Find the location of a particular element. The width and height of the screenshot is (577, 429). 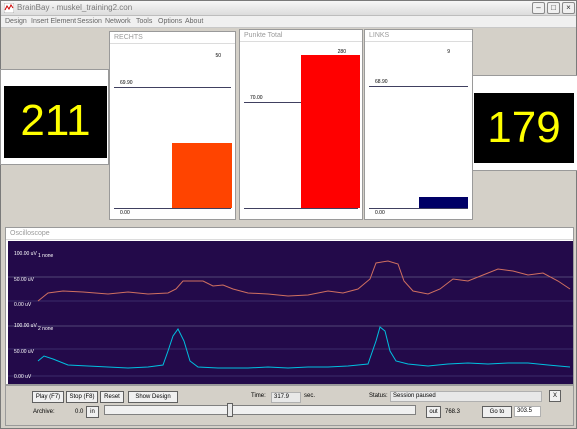

bar-panel-rechts: RECHTS 50 69.90 0.00 is located at coordinates (172, 125).